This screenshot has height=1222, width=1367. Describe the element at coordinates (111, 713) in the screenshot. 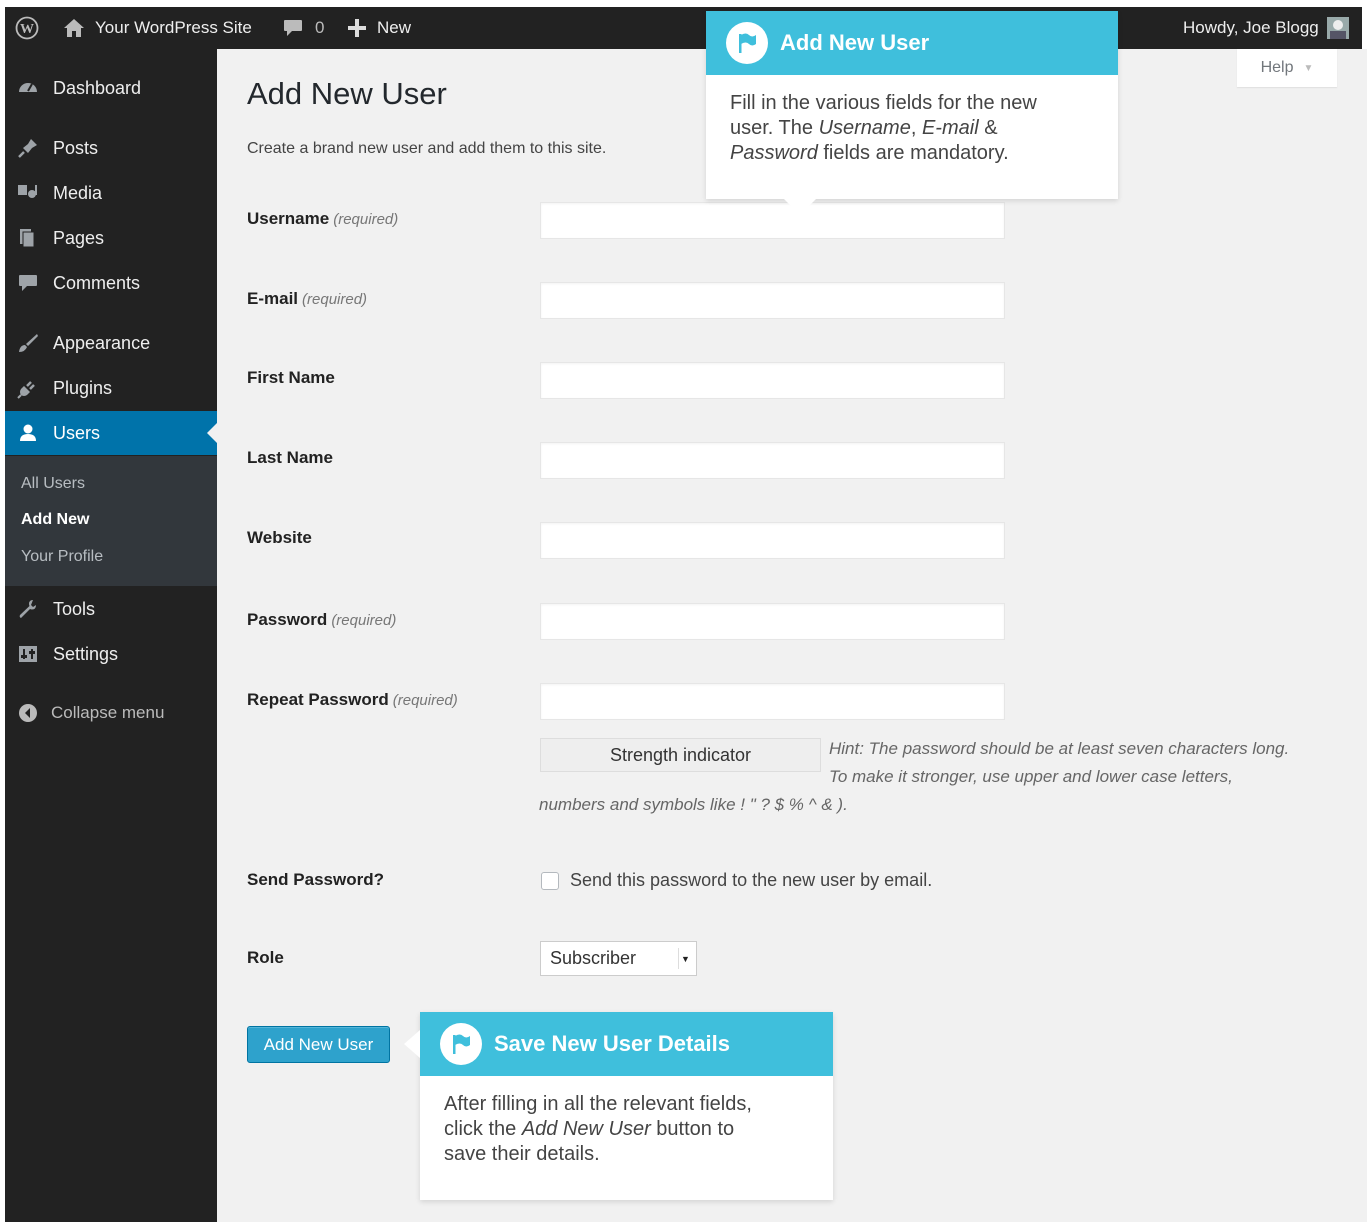

I see `collapse-menu-button: Collapse menu` at that location.